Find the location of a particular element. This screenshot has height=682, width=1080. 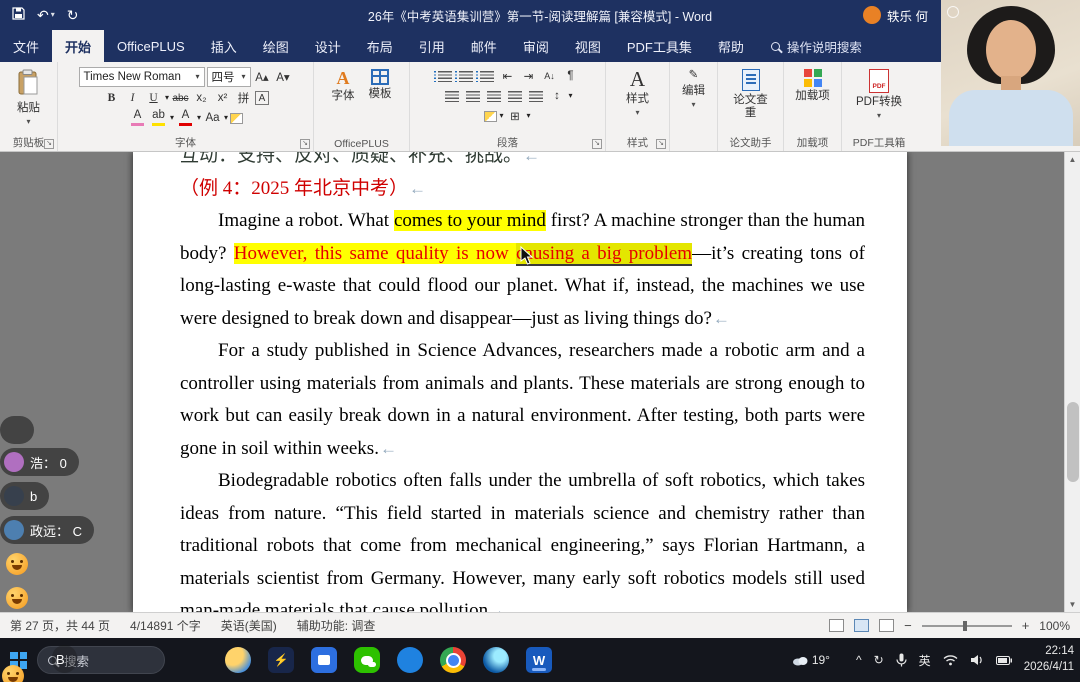

tell-me-search: 操作说明搜索 is located at coordinates (816, 46).